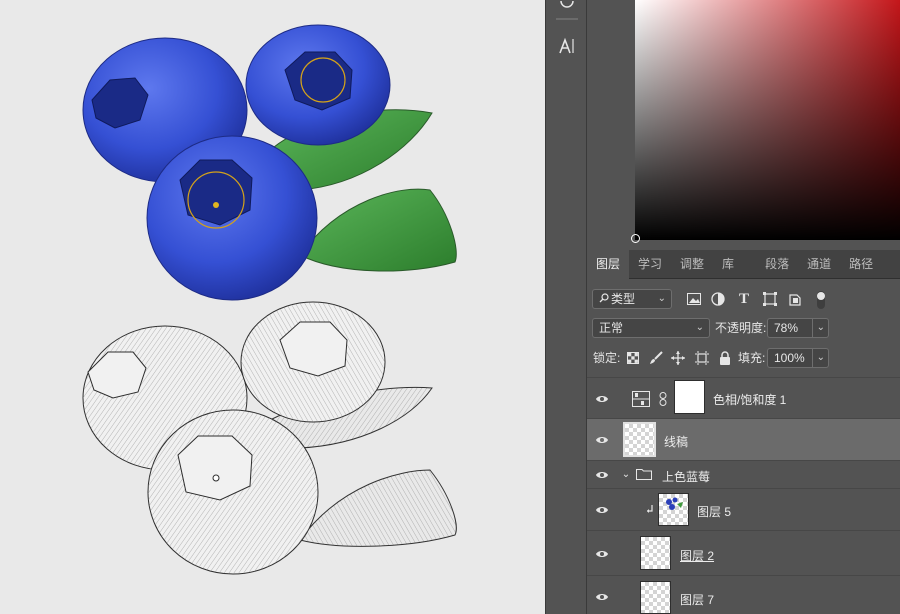 The width and height of the screenshot is (900, 614). What do you see at coordinates (567, 19) in the screenshot?
I see `toolstrip-divider` at bounding box center [567, 19].